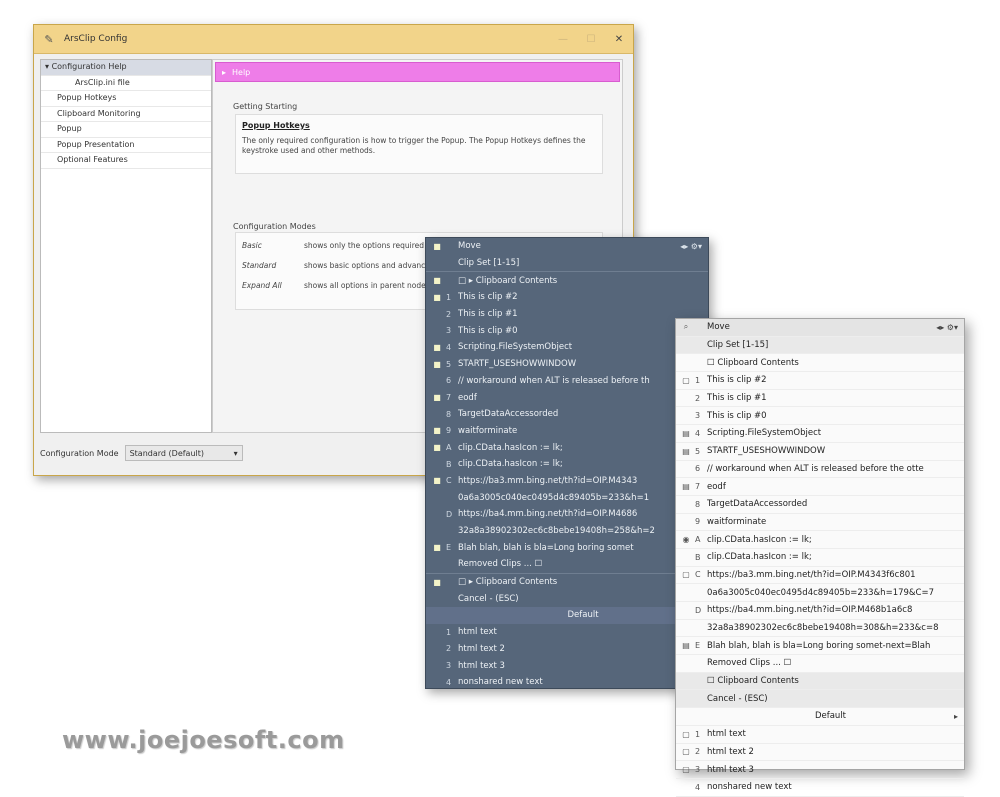 This screenshot has height=797, width=1000. I want to click on tree-item-optional-features: Optional Features, so click(126, 161).